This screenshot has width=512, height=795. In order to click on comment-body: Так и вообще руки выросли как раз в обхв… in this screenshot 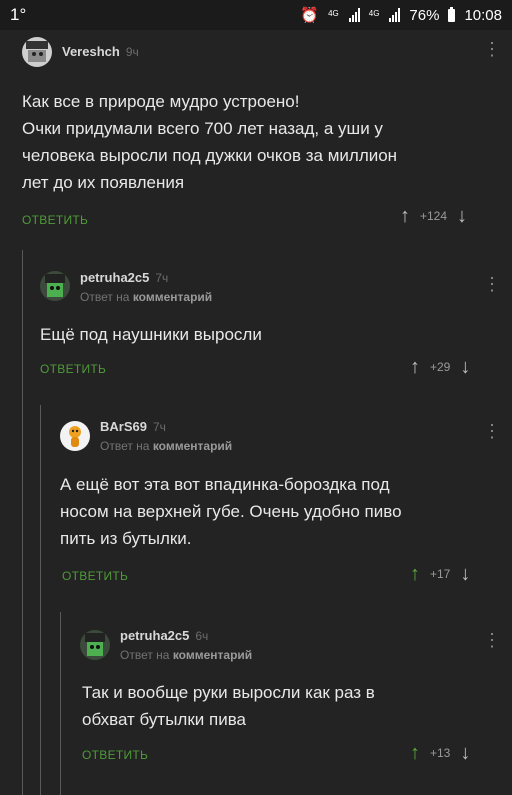, I will do `click(228, 706)`.